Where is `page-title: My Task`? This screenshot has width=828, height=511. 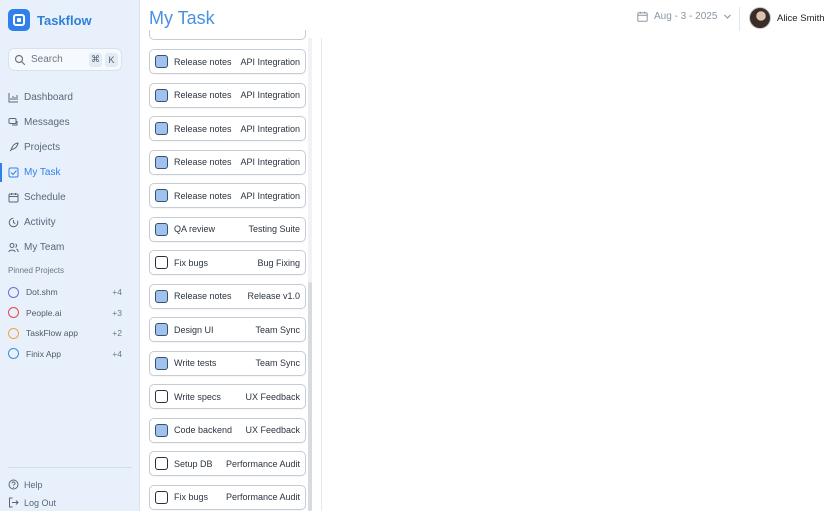
page-title: My Task is located at coordinates (182, 18).